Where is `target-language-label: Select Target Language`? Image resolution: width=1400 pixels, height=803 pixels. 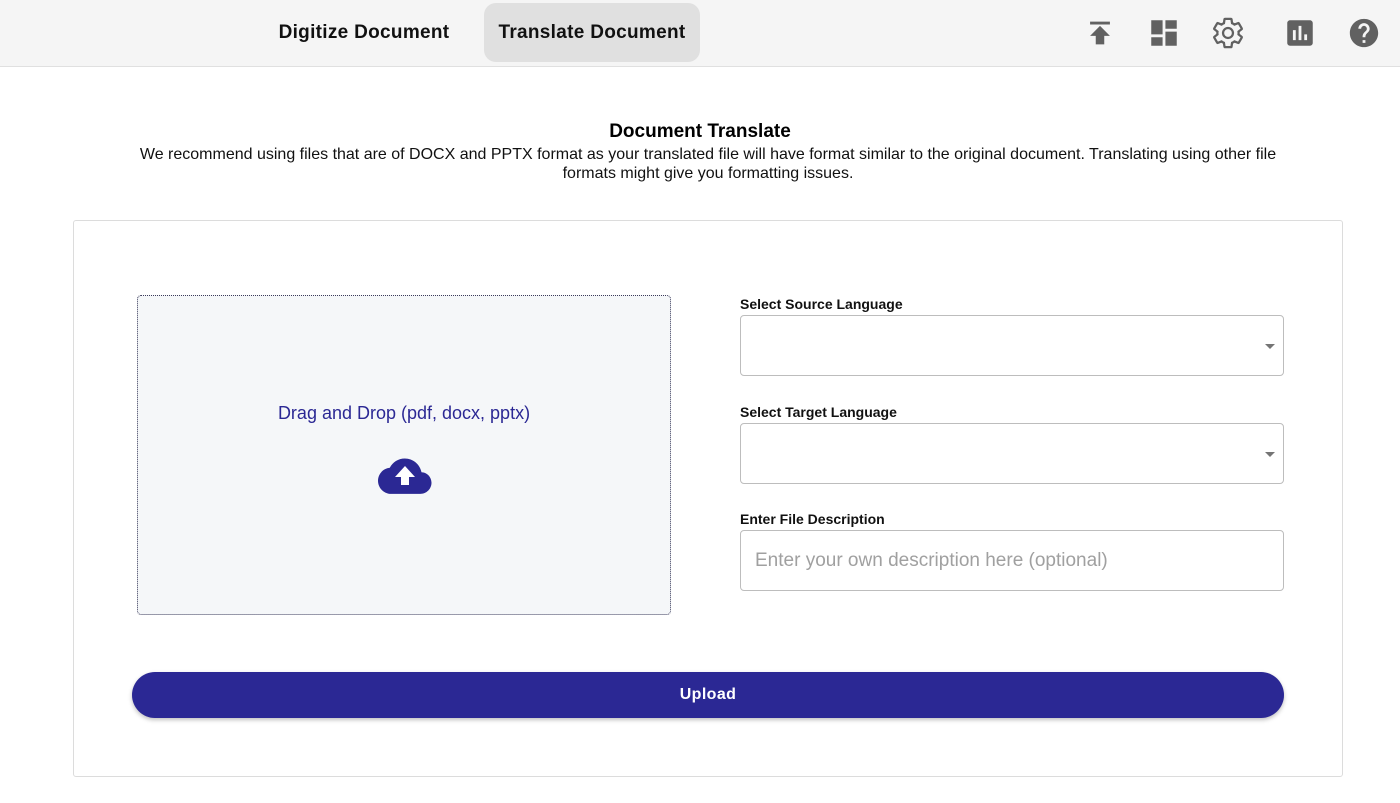 target-language-label: Select Target Language is located at coordinates (818, 412).